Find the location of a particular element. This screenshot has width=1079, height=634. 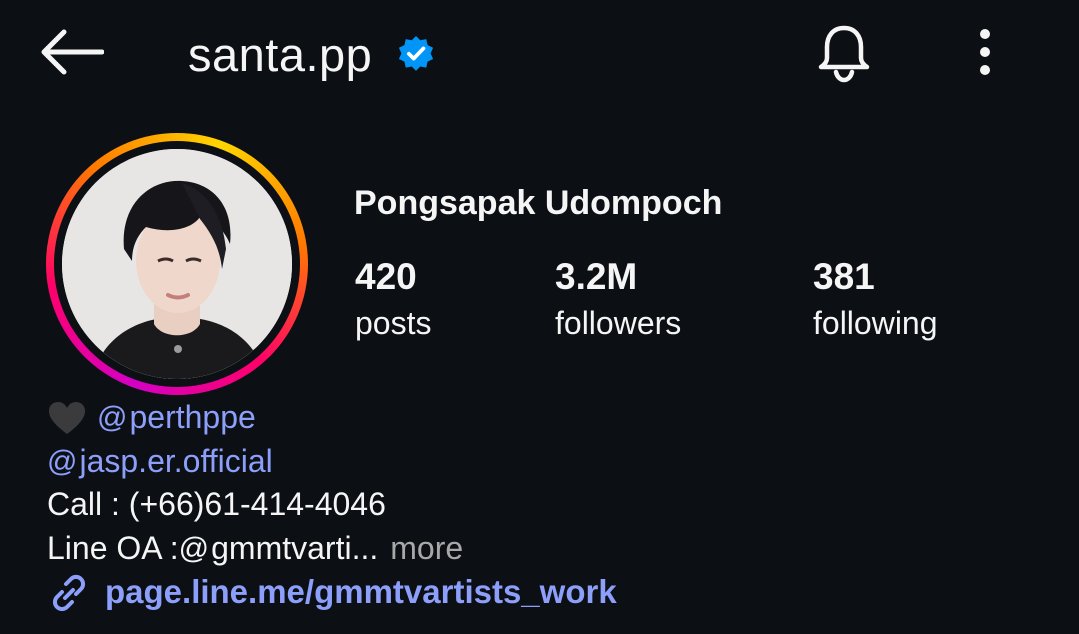

following-label: following is located at coordinates (875, 323).